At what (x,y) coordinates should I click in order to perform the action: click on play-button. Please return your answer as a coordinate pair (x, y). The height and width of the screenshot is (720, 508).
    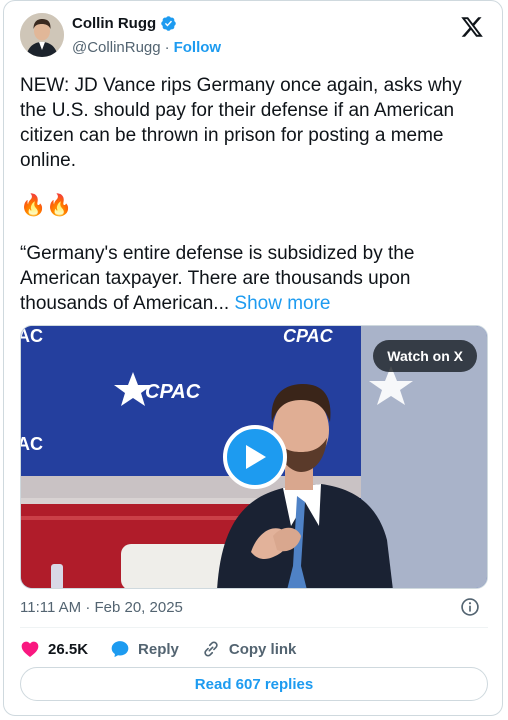
    Looking at the image, I should click on (255, 457).